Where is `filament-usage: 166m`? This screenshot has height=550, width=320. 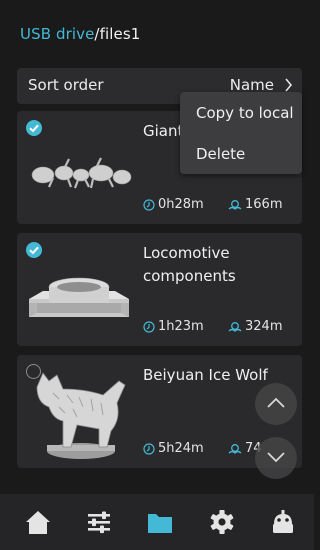
filament-usage: 166m is located at coordinates (255, 204).